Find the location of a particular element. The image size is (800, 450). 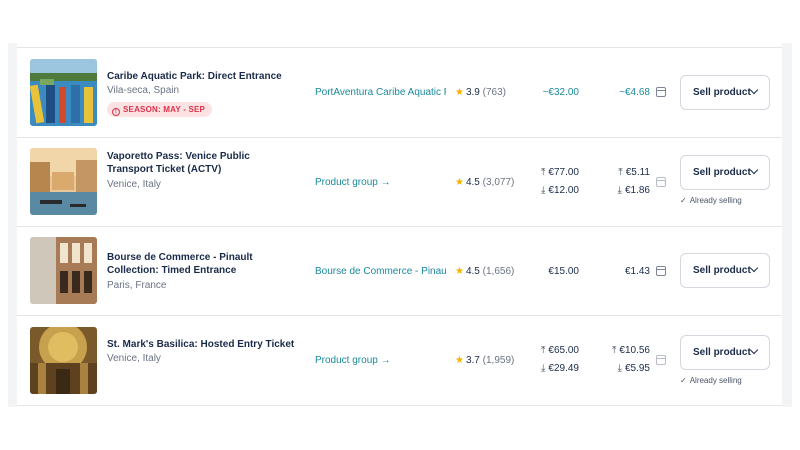

rating: ★ 4.5 (1,656) is located at coordinates (484, 271).